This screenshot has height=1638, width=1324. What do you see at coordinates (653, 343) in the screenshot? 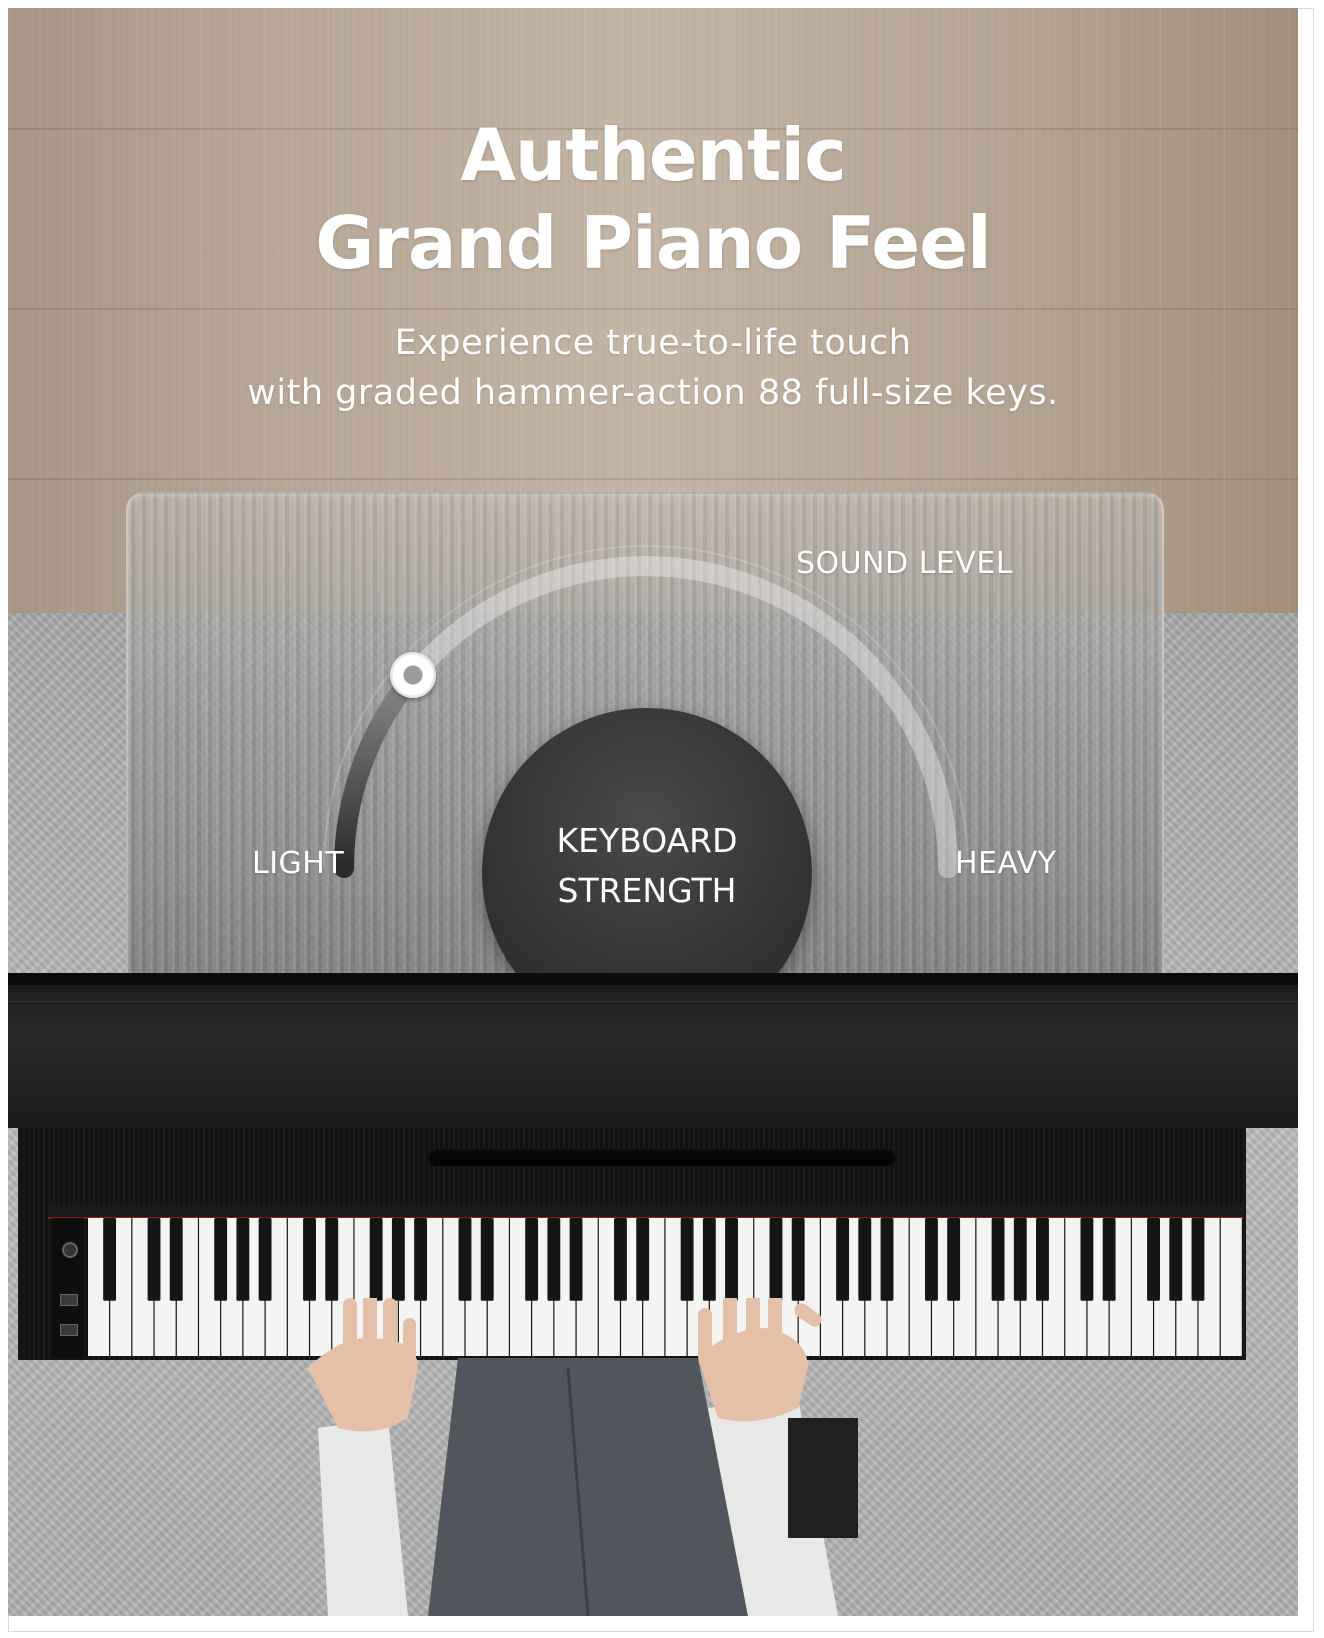
I see `subheadline-line-1: Experience true-to-life touch` at bounding box center [653, 343].